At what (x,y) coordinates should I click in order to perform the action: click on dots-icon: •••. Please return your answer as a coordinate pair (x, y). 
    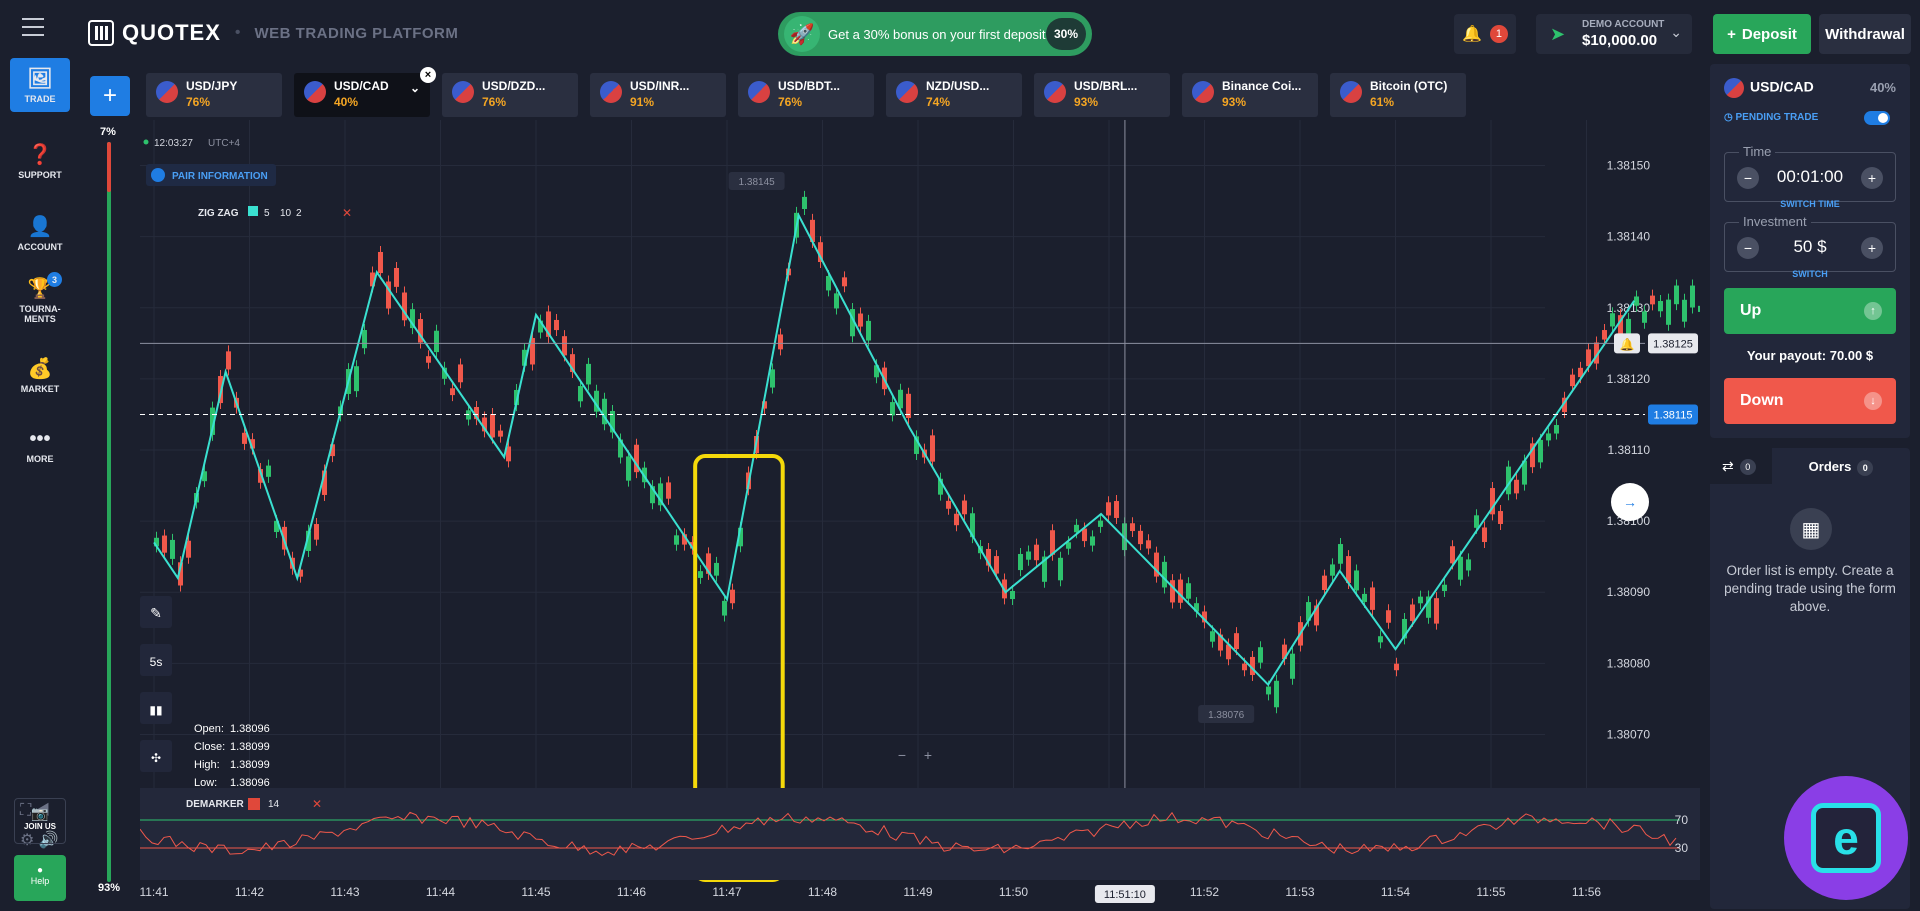
    Looking at the image, I should click on (40, 439).